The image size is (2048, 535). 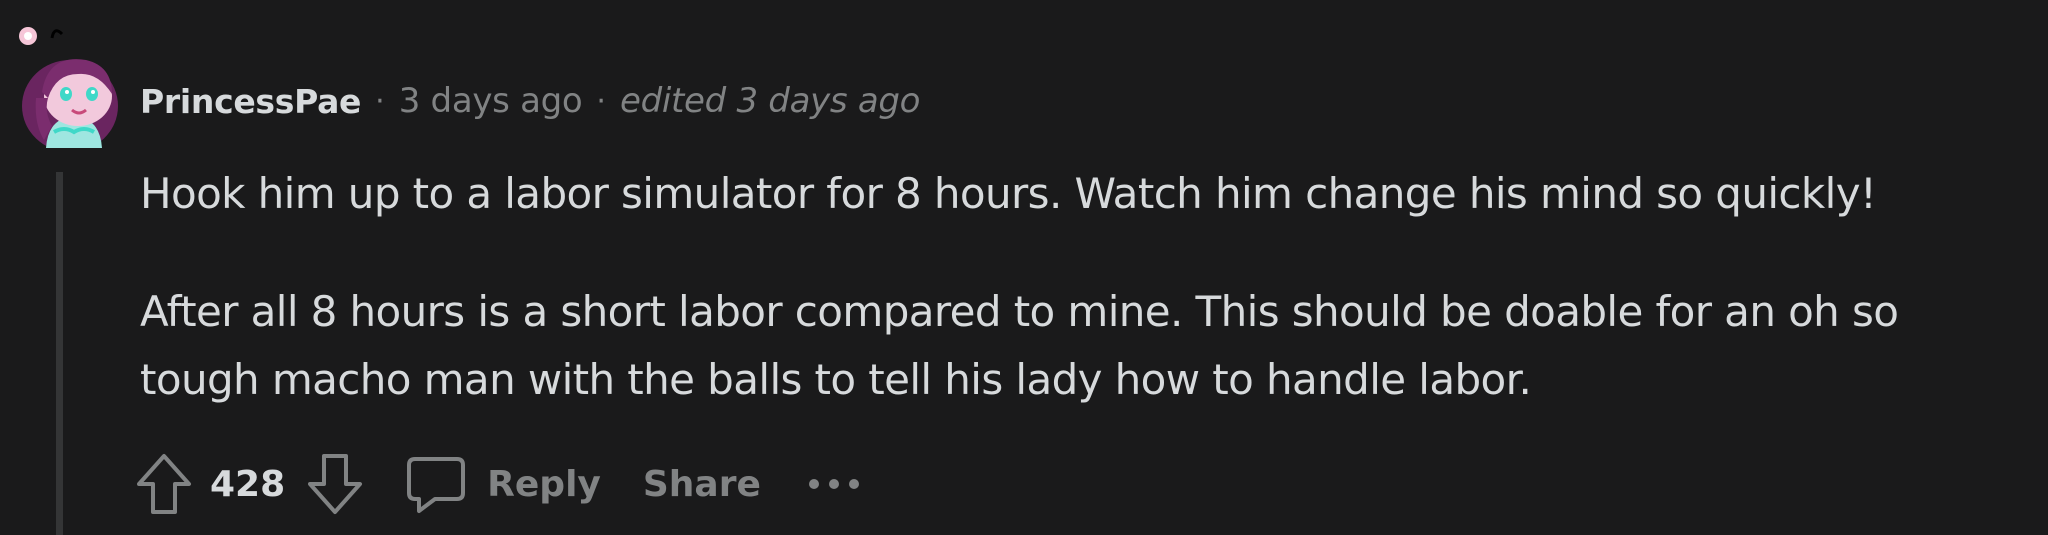 I want to click on ellipsis-icon, so click(x=833, y=484).